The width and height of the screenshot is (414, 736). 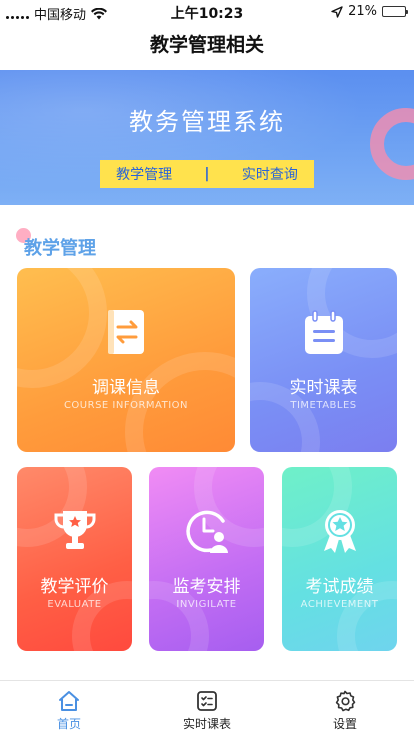 I want to click on card-timetables: 实时课表 TIMETABLES, so click(x=323, y=360).